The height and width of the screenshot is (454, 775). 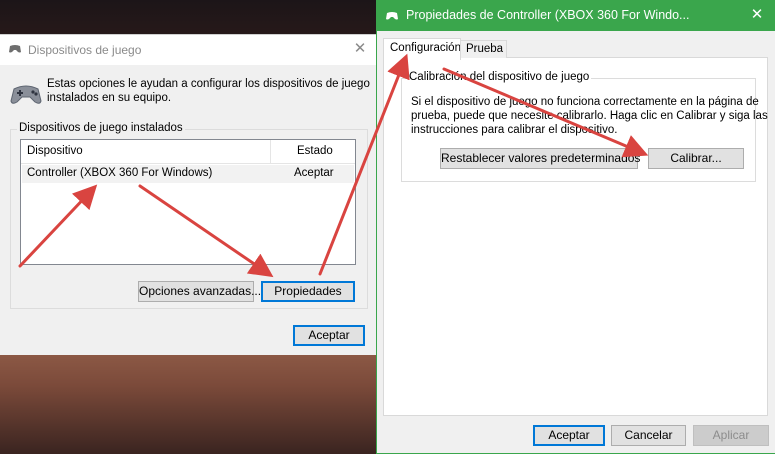 What do you see at coordinates (26, 95) in the screenshot?
I see `gamepad-large-icon` at bounding box center [26, 95].